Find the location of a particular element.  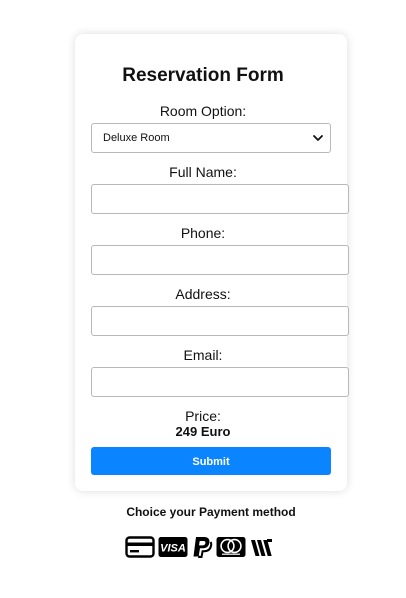

payment-method-heading: Choice your Payment method is located at coordinates (211, 512).